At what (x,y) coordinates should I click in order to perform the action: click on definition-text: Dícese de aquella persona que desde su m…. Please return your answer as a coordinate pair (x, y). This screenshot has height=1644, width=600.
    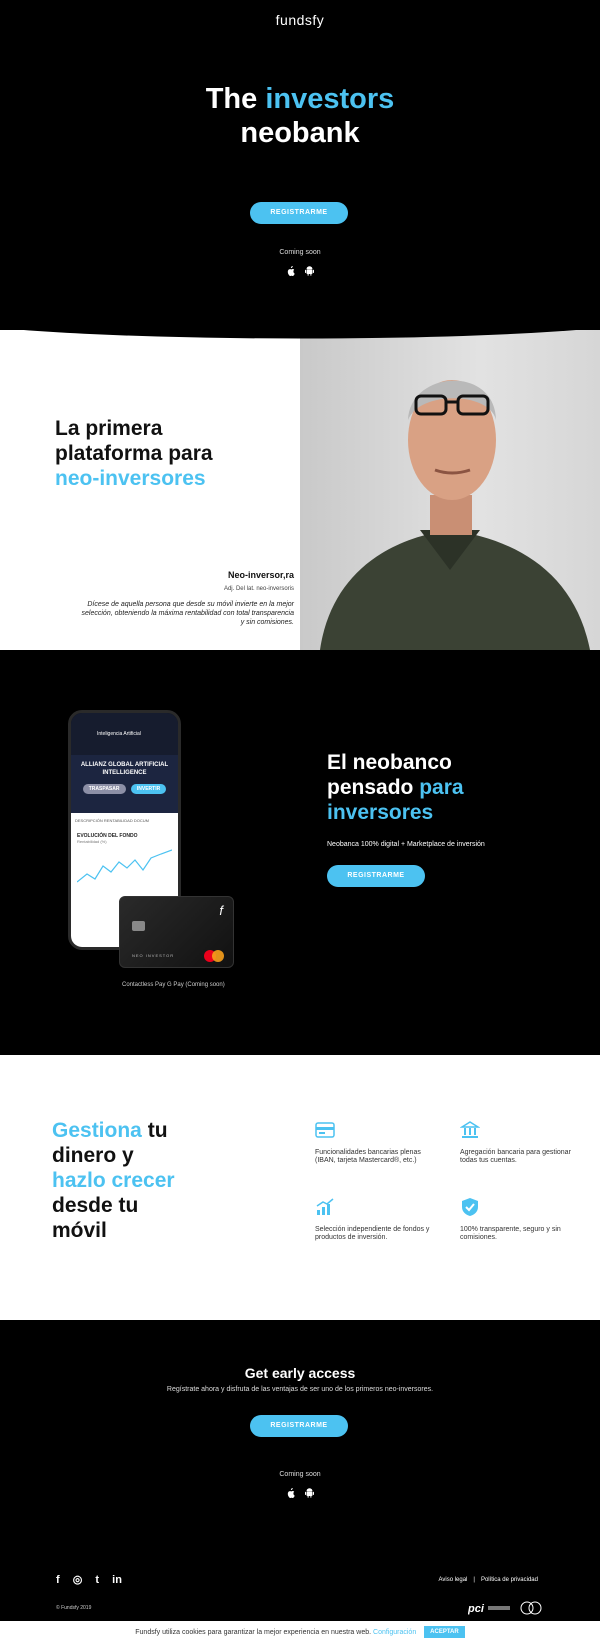
    Looking at the image, I should click on (187, 613).